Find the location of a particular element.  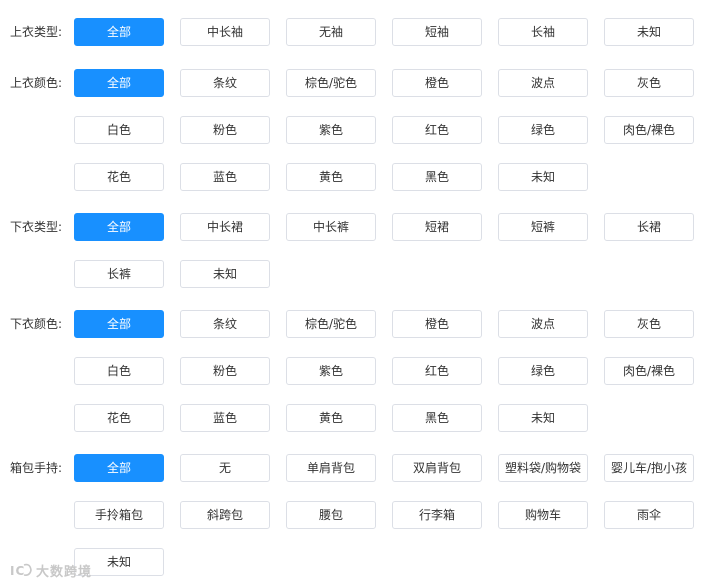

filter-chip-shoulder-bag: 单肩背包 is located at coordinates (331, 468).